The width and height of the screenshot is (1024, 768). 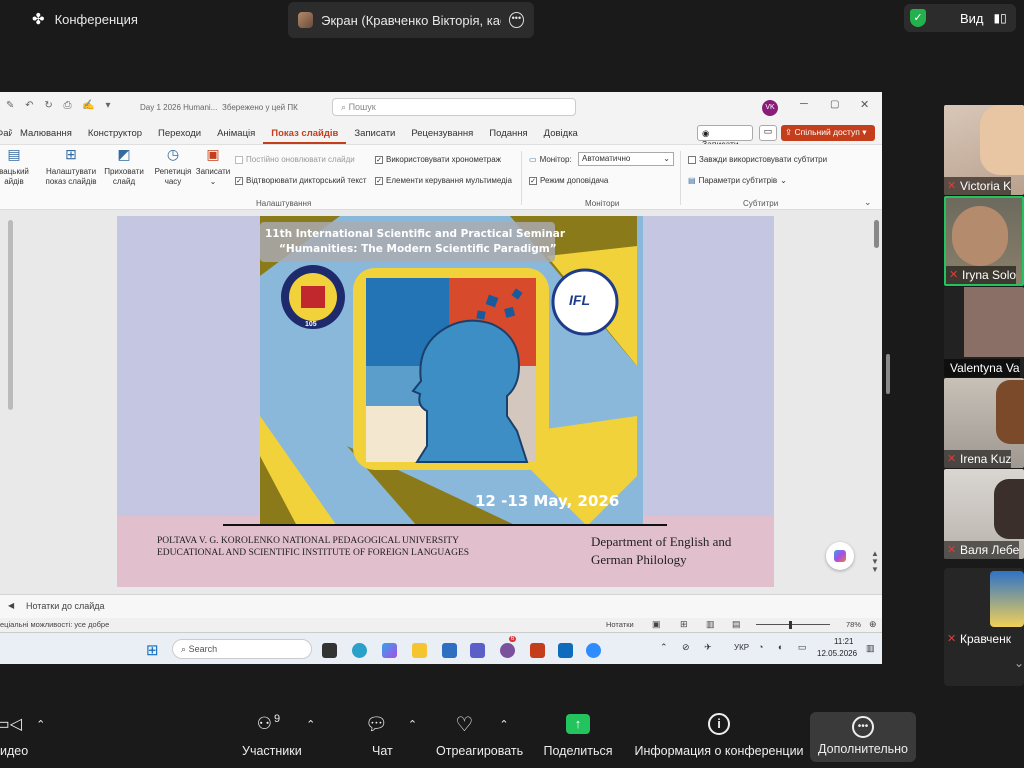 I want to click on tab-review: Рецензування, so click(x=442, y=133).